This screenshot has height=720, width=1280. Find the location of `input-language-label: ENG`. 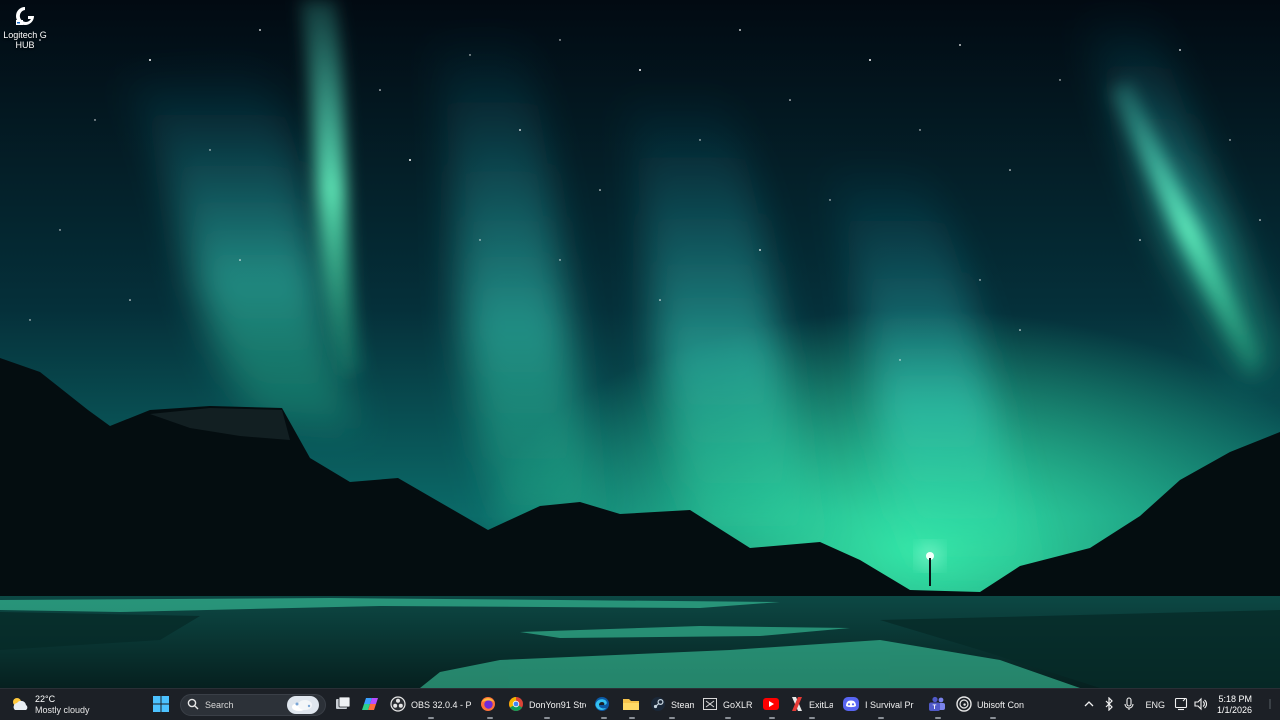

input-language-label: ENG is located at coordinates (1155, 705).